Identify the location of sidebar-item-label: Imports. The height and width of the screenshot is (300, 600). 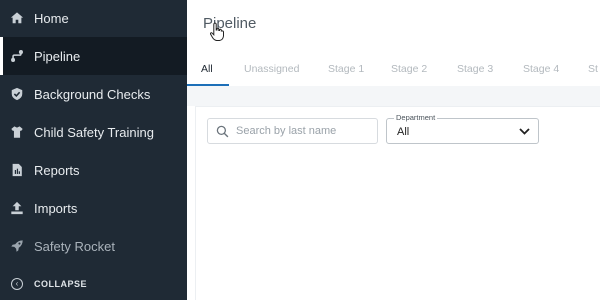
(56, 208).